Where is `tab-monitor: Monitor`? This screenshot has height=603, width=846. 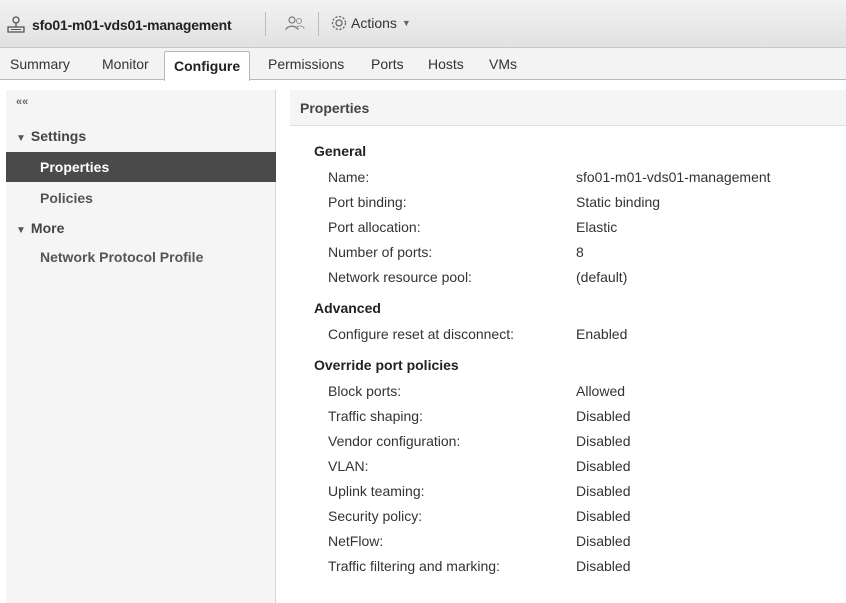
tab-monitor: Monitor is located at coordinates (125, 64).